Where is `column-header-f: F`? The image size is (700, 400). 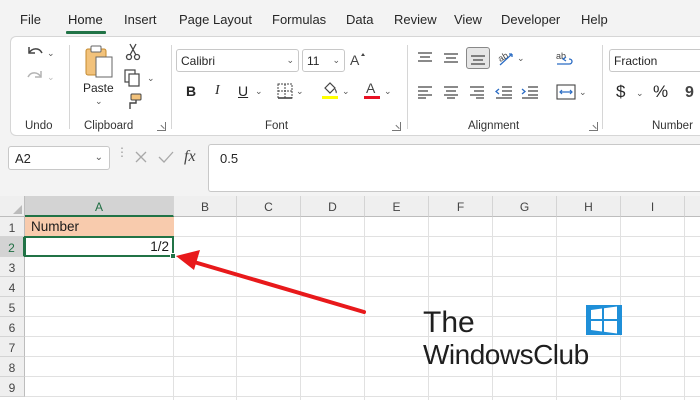 column-header-f: F is located at coordinates (461, 206).